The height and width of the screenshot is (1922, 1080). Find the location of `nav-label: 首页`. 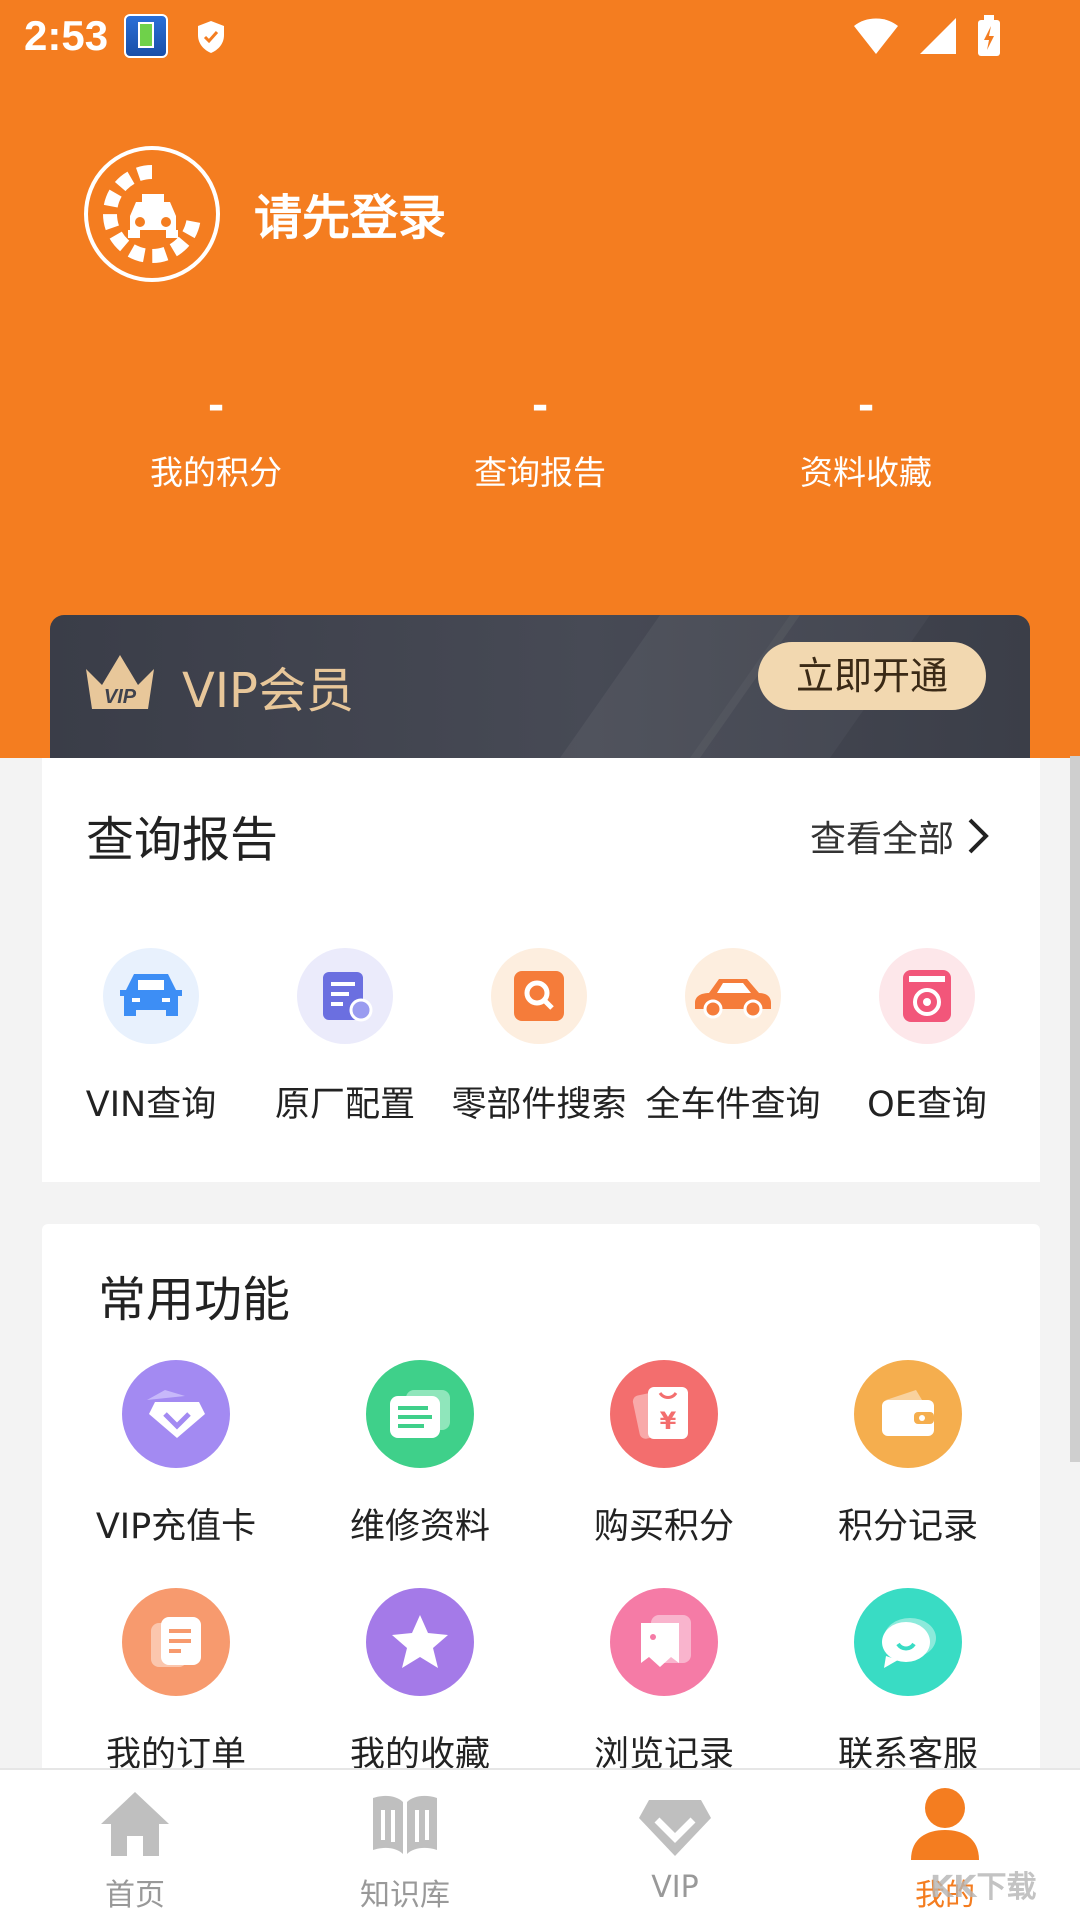

nav-label: 首页 is located at coordinates (135, 1895).